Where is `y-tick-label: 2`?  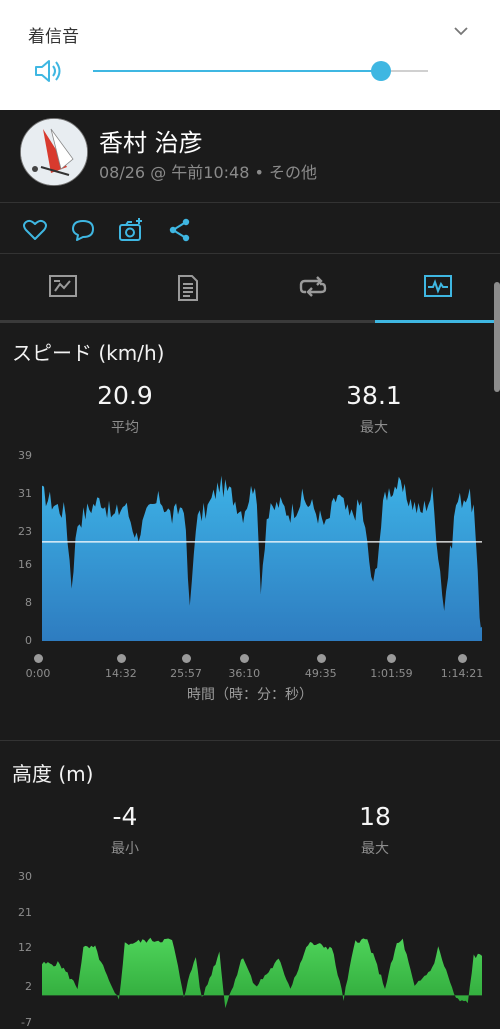 y-tick-label: 2 is located at coordinates (28, 987).